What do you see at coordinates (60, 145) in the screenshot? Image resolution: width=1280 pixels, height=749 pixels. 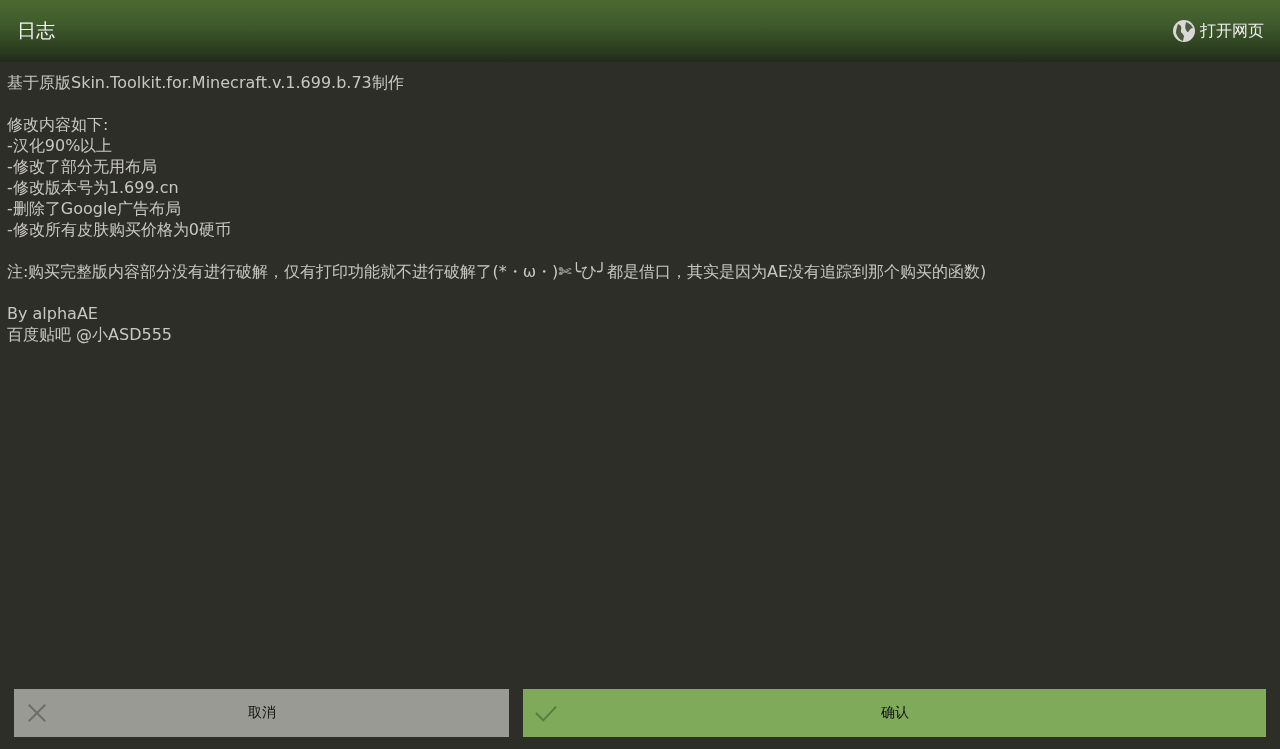 I see `log-text-line: -汉化90%以上` at bounding box center [60, 145].